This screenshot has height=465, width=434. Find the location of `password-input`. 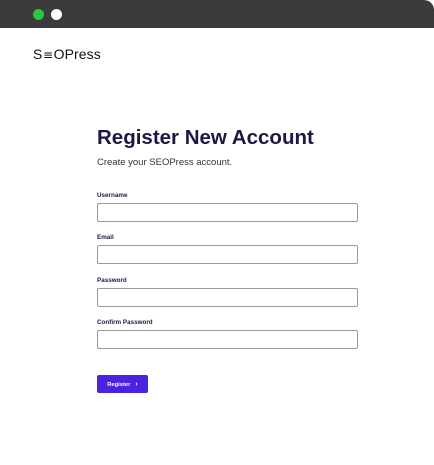

password-input is located at coordinates (227, 297).